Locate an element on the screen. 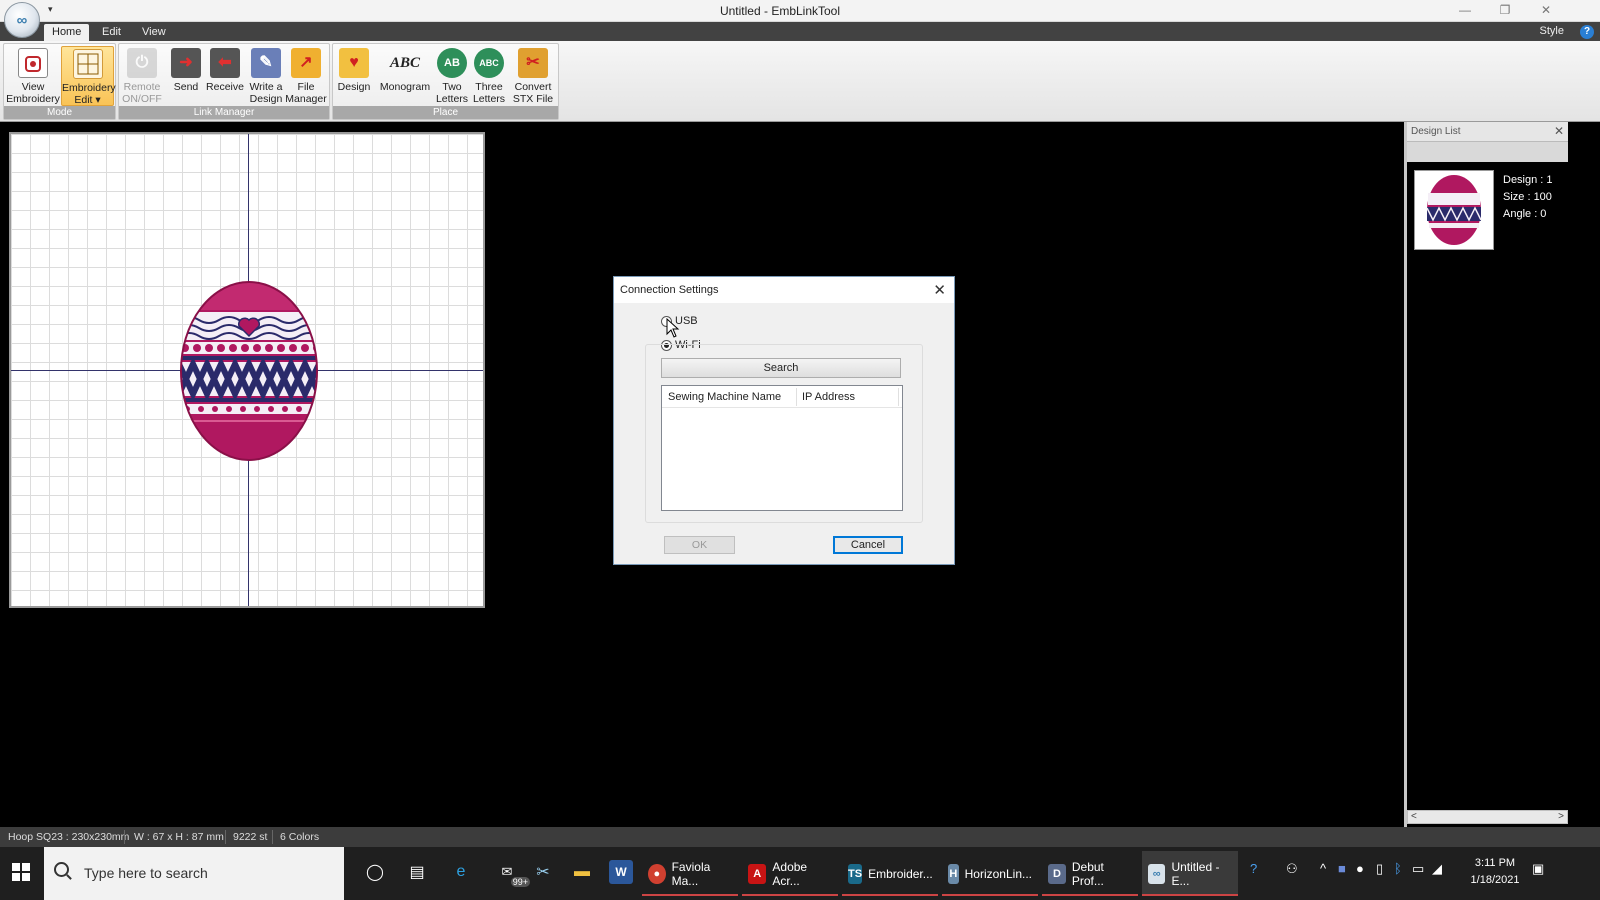 This screenshot has height=900, width=1600. debut-recorder-icon: D is located at coordinates (1057, 873).